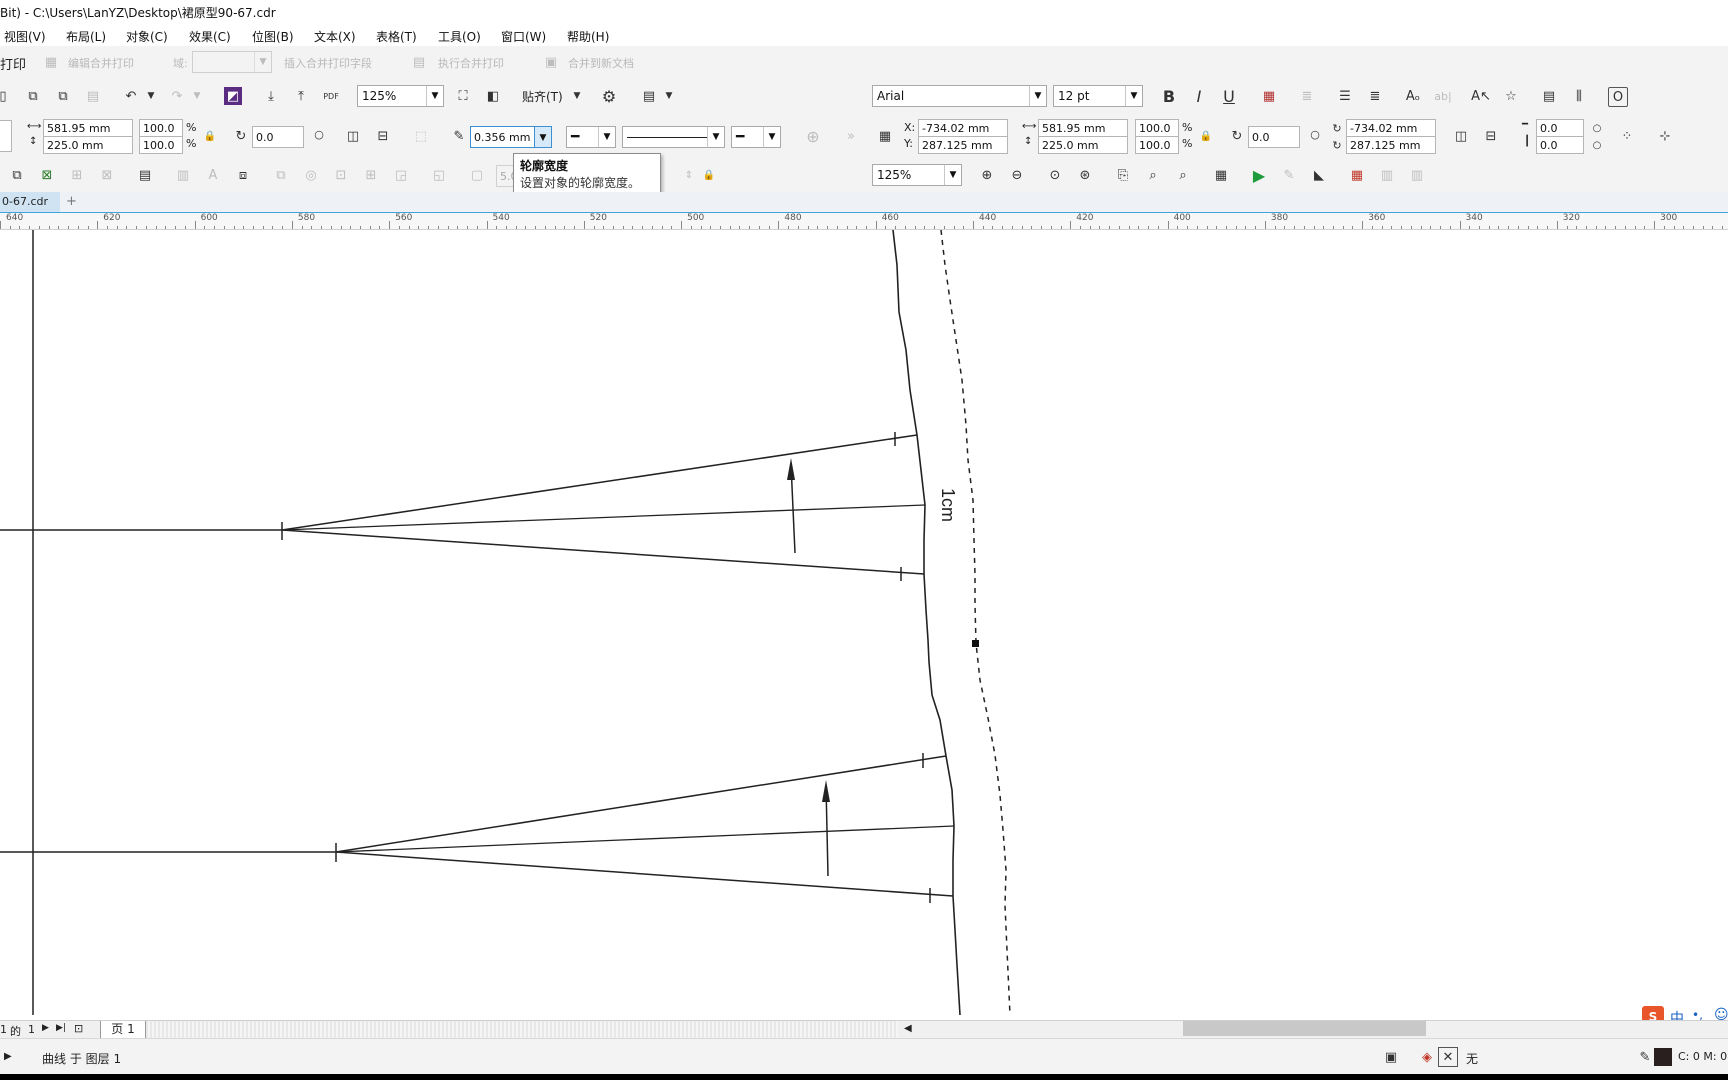  I want to click on font-family-dropdown: Arial ▼, so click(959, 96).